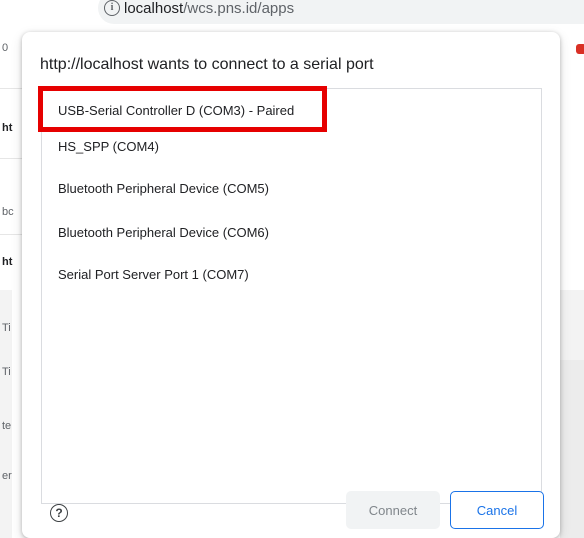  Describe the element at coordinates (5, 48) in the screenshot. I see `bg-fragment: 0` at that location.